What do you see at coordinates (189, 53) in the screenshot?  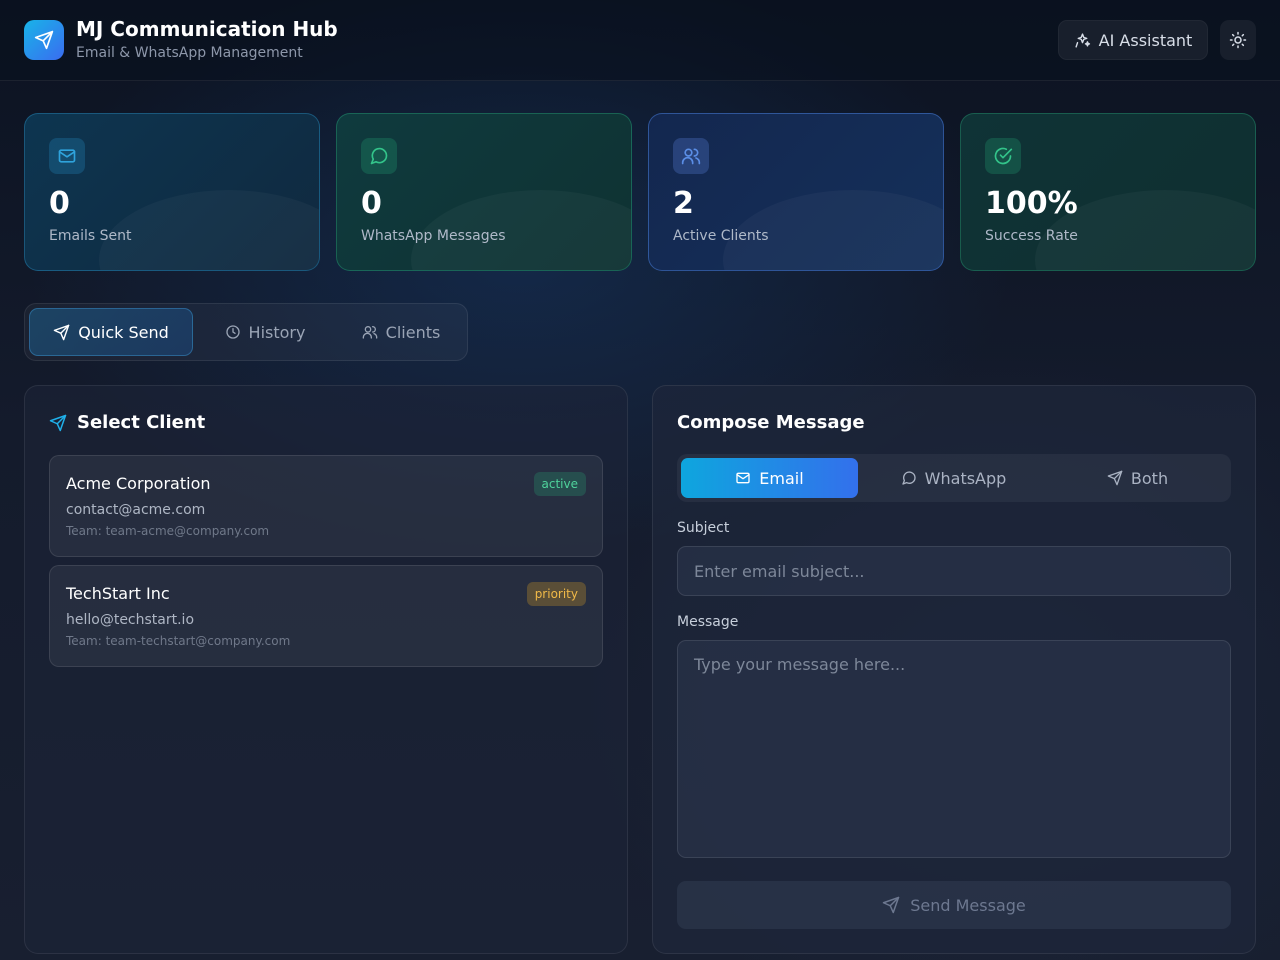 I see `app-subtitle: Email & WhatsApp Management` at bounding box center [189, 53].